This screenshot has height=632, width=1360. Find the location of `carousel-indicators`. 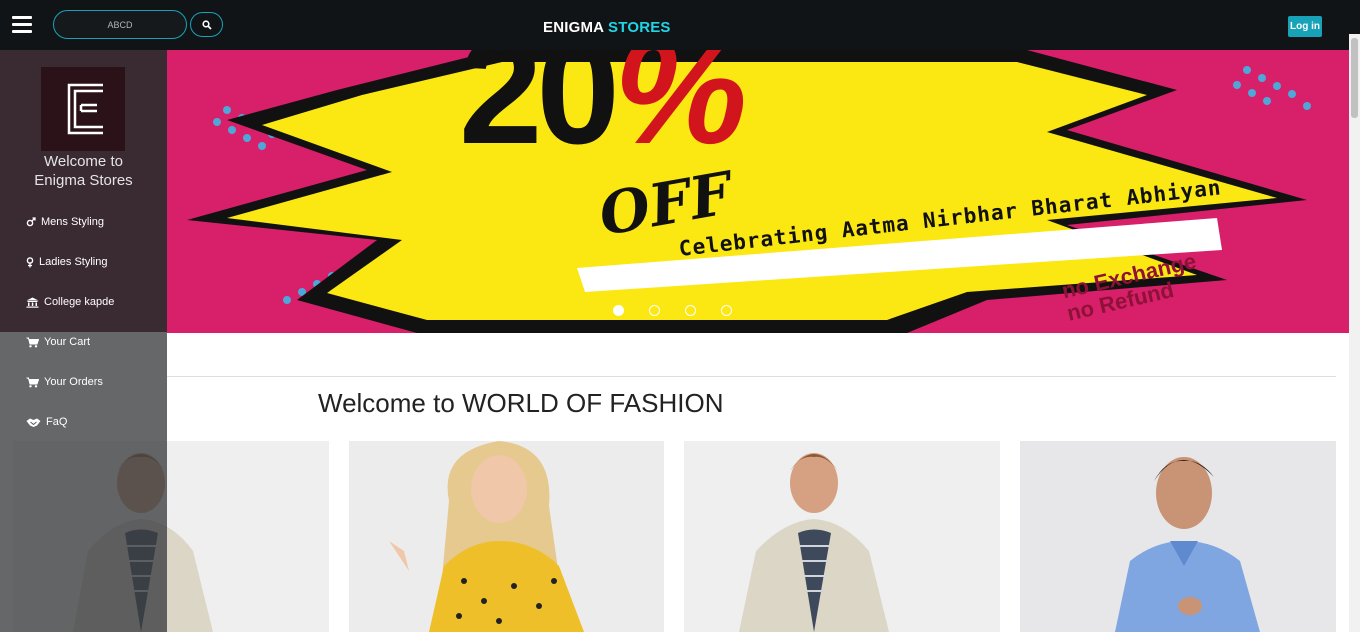

carousel-indicators is located at coordinates (685, 310).